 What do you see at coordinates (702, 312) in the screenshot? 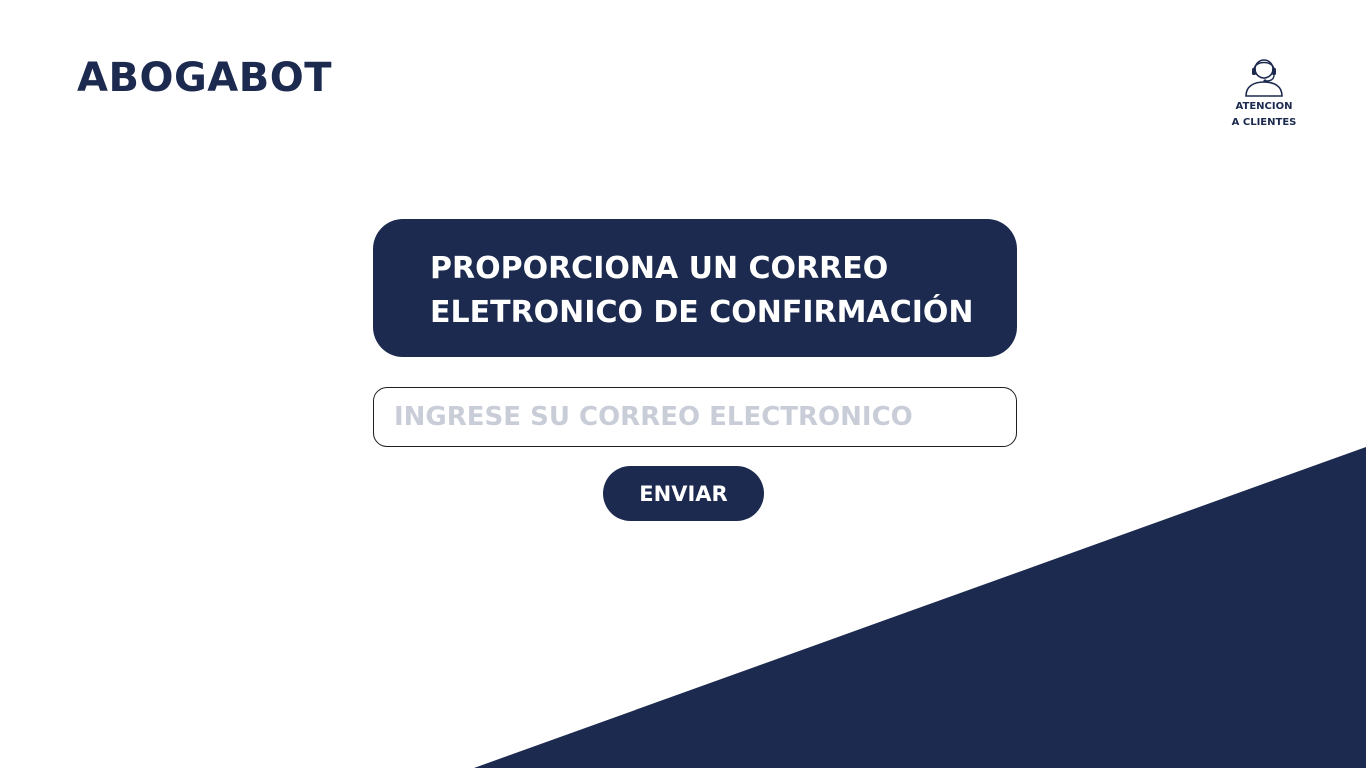
I see `instruction-text-line2: ELETRONICO DE CONFIRMACIÓN` at bounding box center [702, 312].